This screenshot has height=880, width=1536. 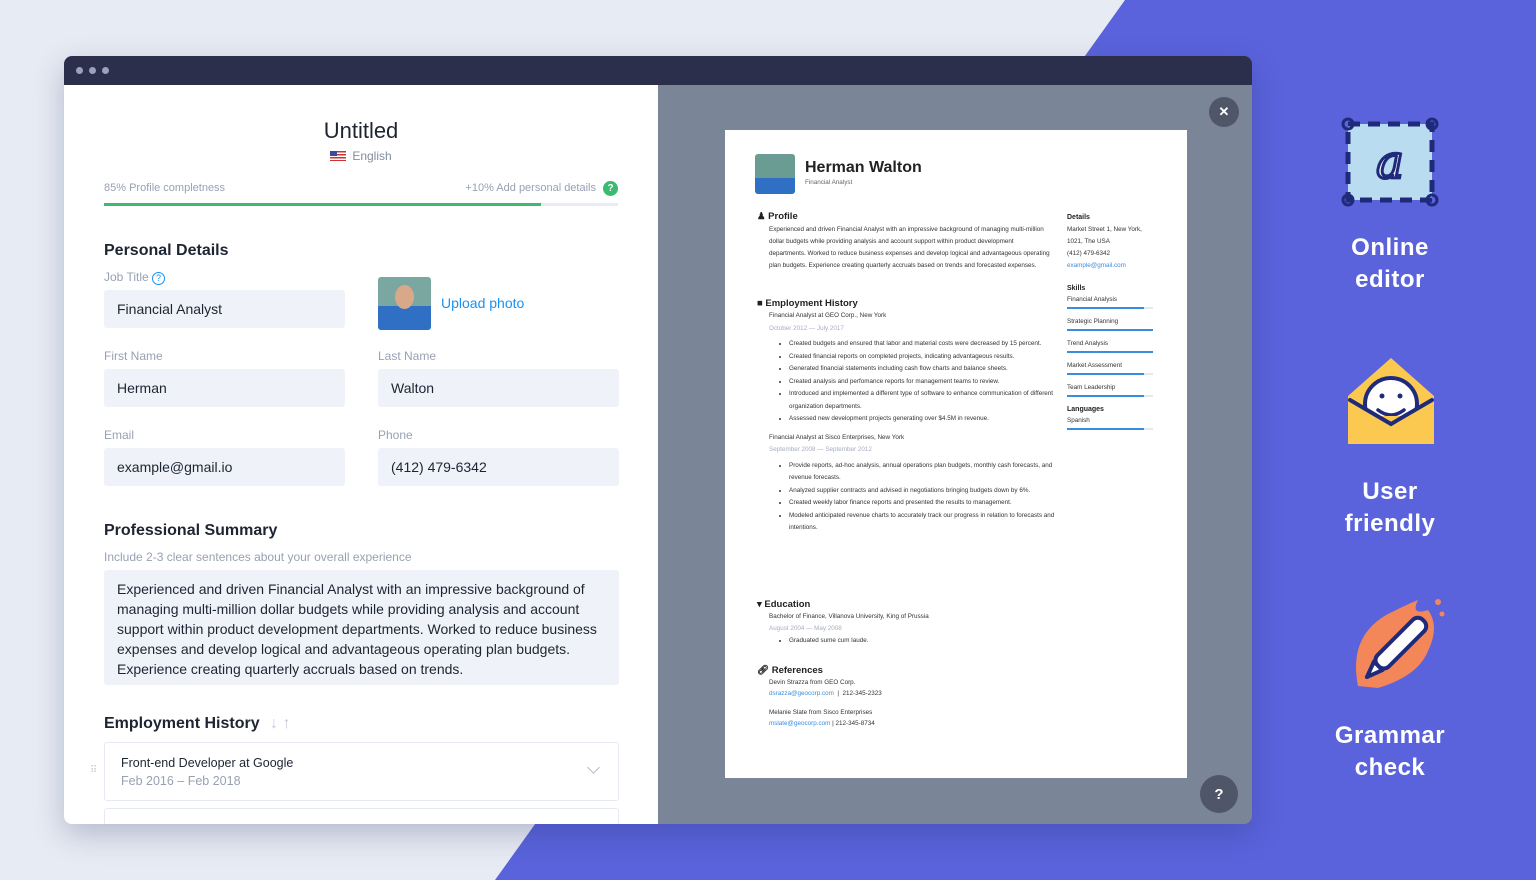 What do you see at coordinates (407, 356) in the screenshot?
I see `field-label: Last Name` at bounding box center [407, 356].